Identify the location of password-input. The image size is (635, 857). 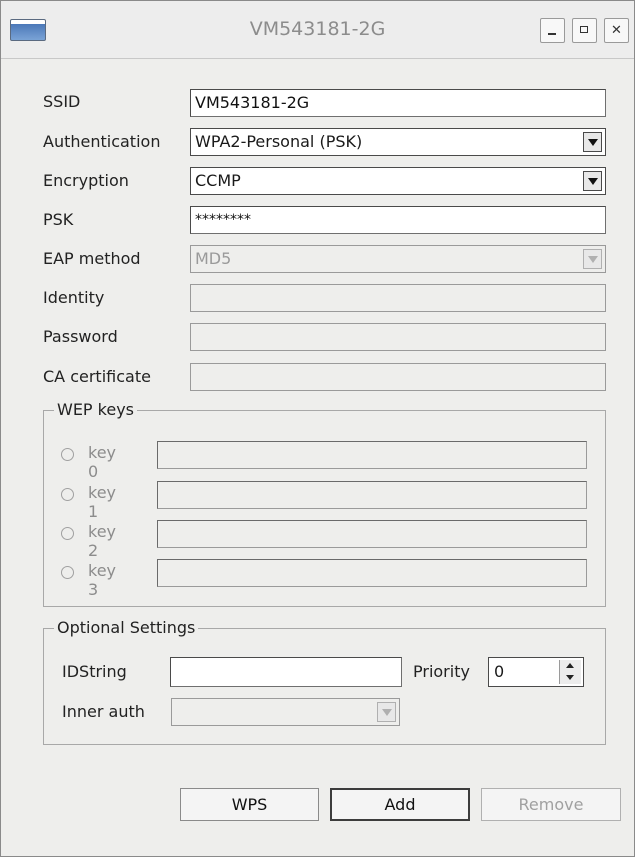
(398, 337).